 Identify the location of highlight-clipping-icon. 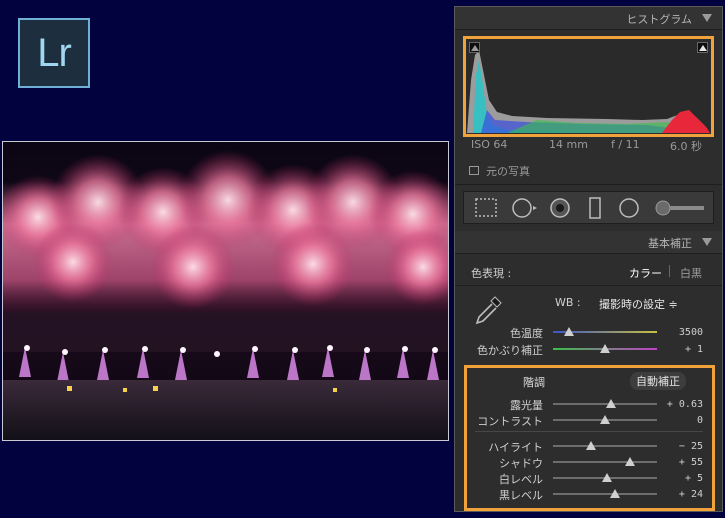
(702, 47).